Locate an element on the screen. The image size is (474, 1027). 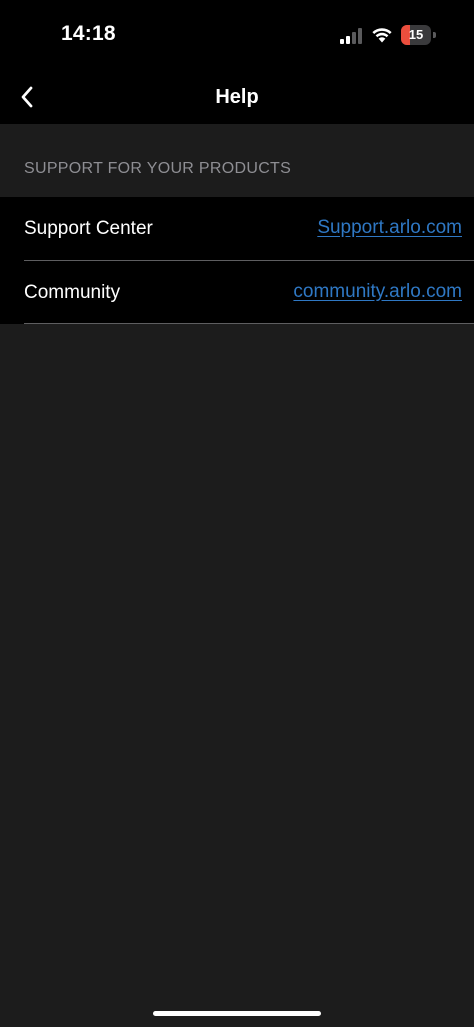
list-item-support-center: Support Center Support.arlo.com is located at coordinates (237, 229).